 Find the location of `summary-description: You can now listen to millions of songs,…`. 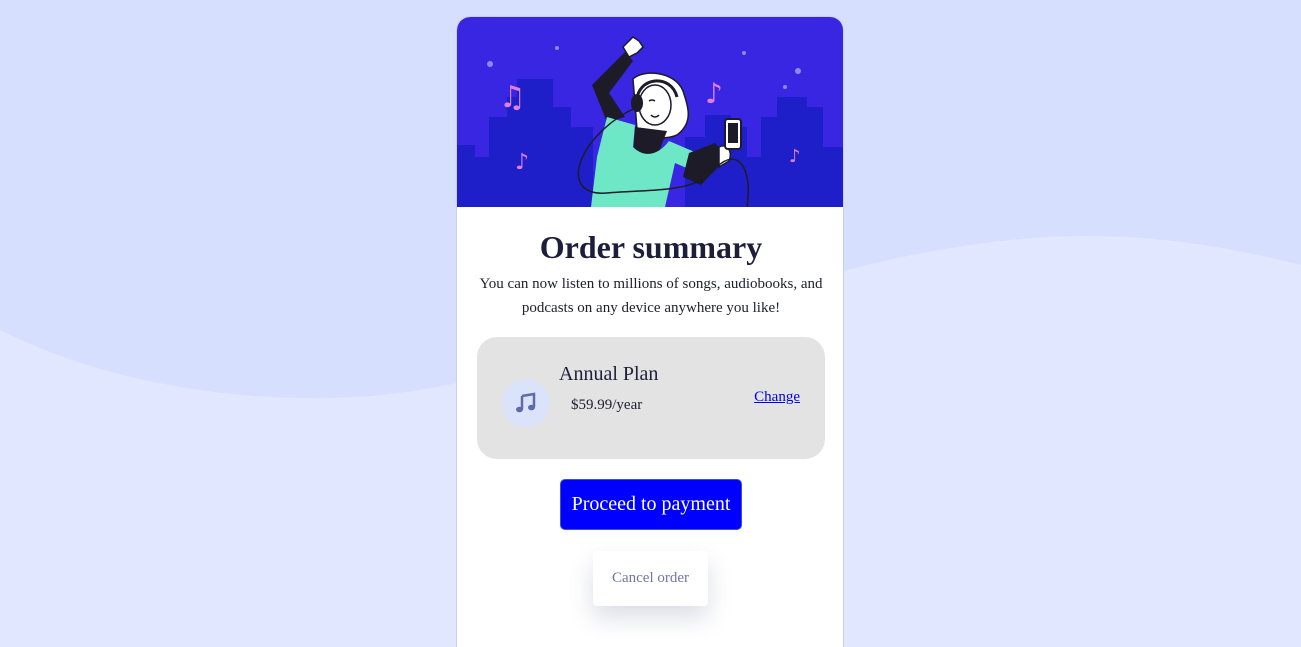

summary-description: You can now listen to millions of songs,… is located at coordinates (651, 296).